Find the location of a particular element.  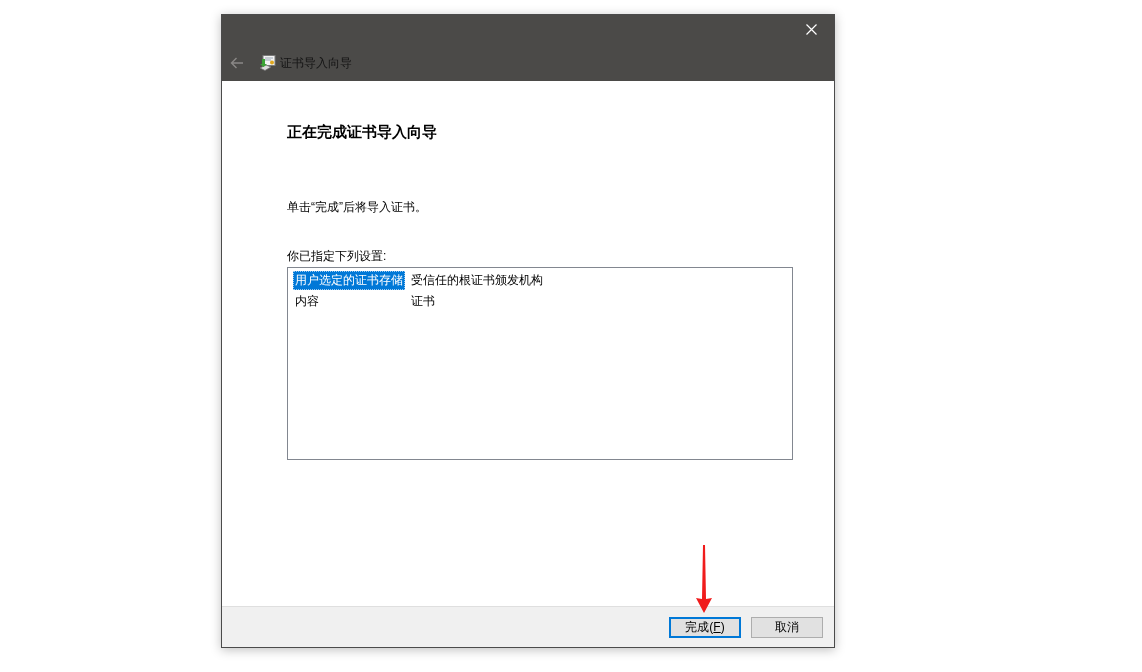

instruction-text: 单击“完成”后将导入证书。 is located at coordinates (357, 207).